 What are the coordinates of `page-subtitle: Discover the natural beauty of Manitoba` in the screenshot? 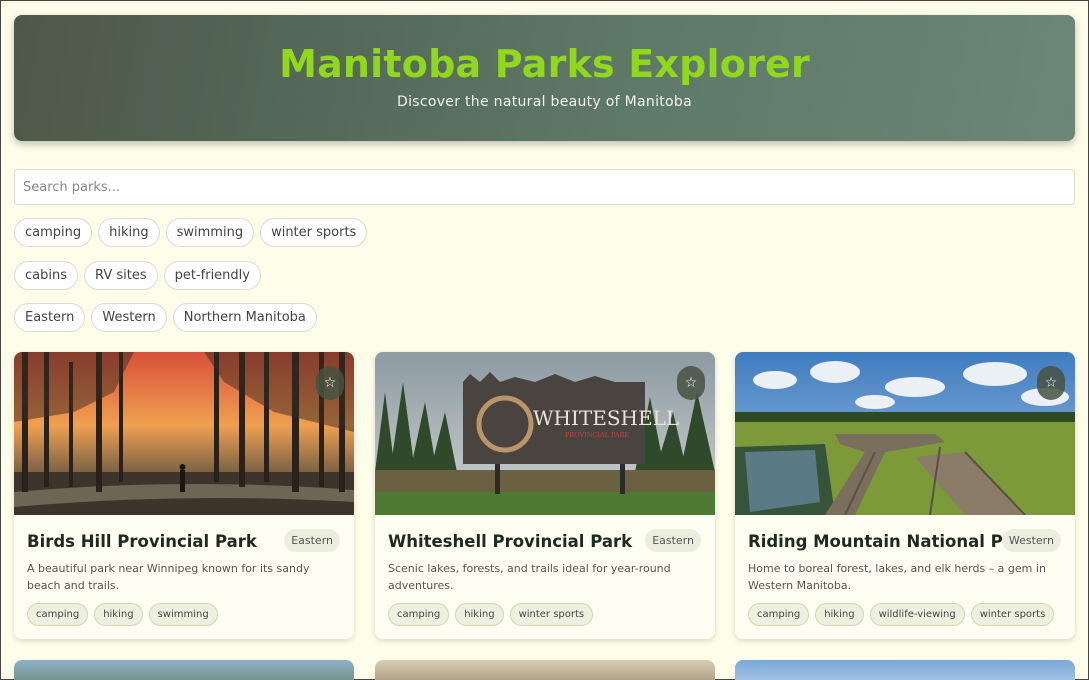 It's located at (544, 102).